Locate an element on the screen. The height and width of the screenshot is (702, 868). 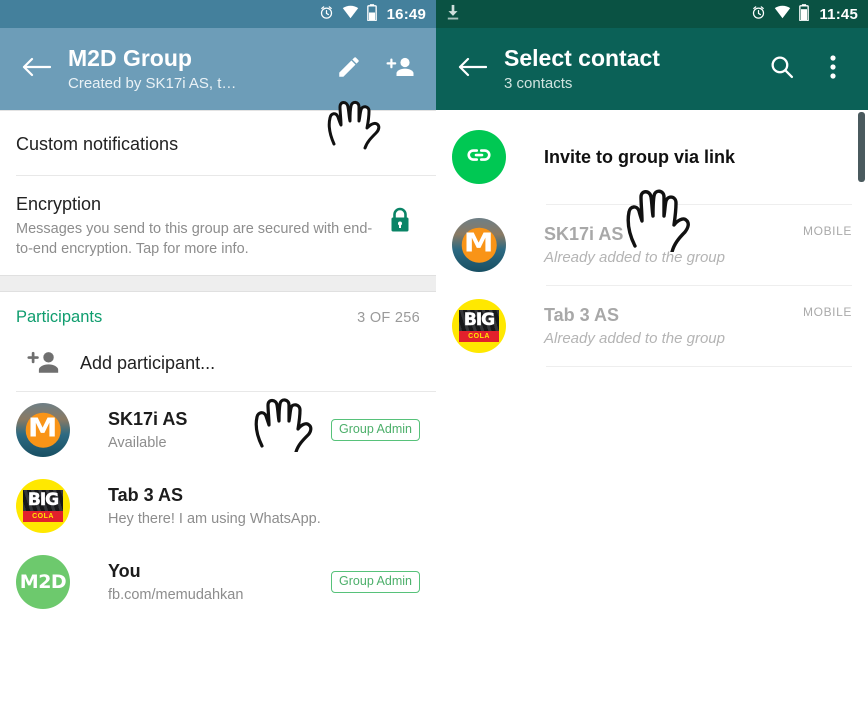
avatar: M2D is located at coordinates (43, 582).